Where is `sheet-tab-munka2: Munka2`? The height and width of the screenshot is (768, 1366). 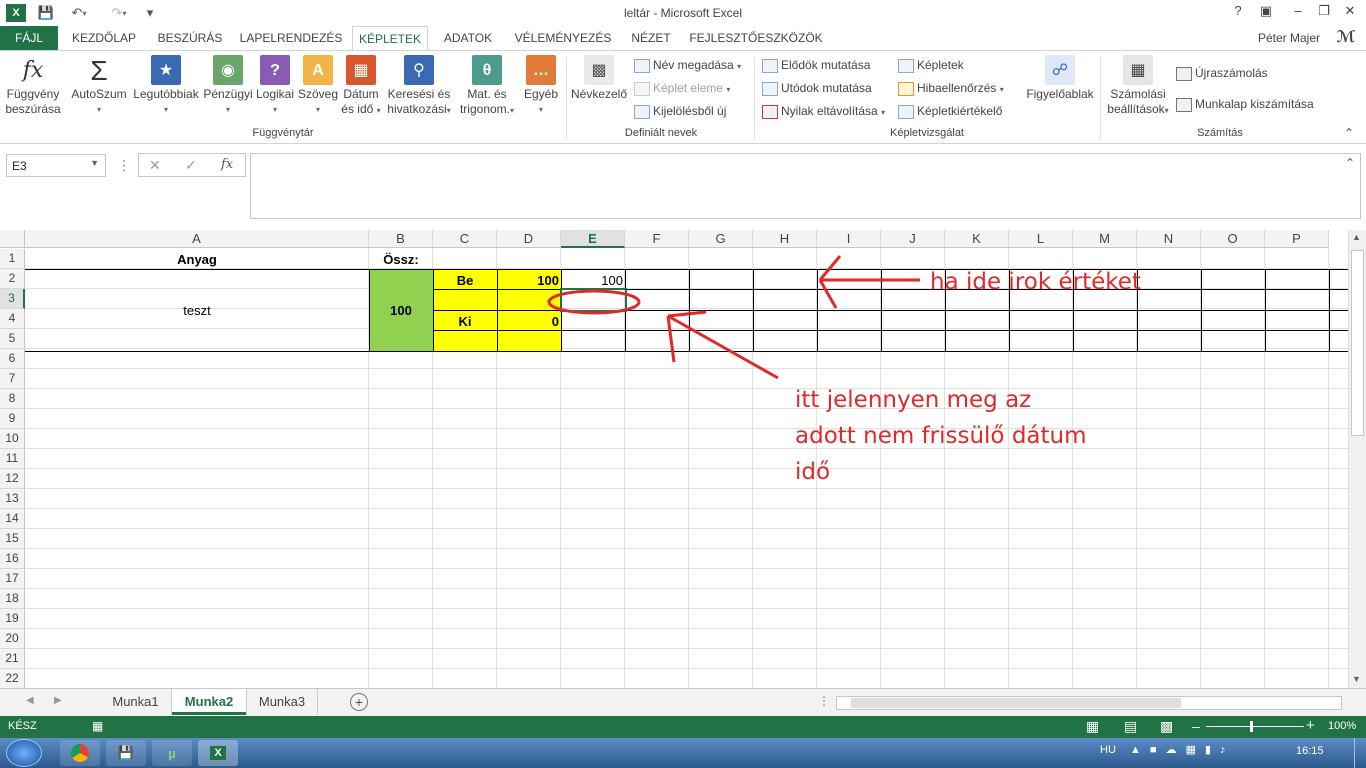 sheet-tab-munka2: Munka2 is located at coordinates (209, 702).